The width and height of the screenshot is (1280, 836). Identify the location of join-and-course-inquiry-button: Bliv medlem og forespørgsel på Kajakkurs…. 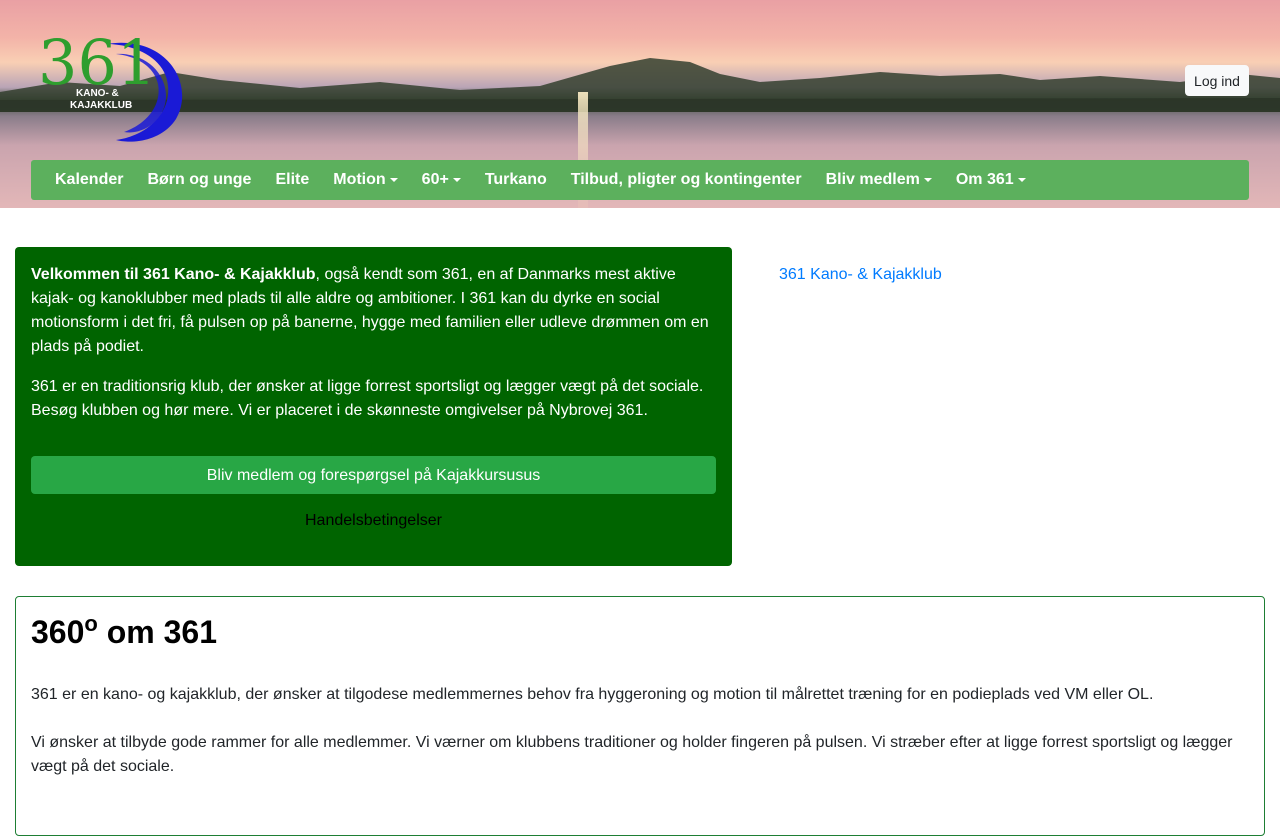
(373, 475).